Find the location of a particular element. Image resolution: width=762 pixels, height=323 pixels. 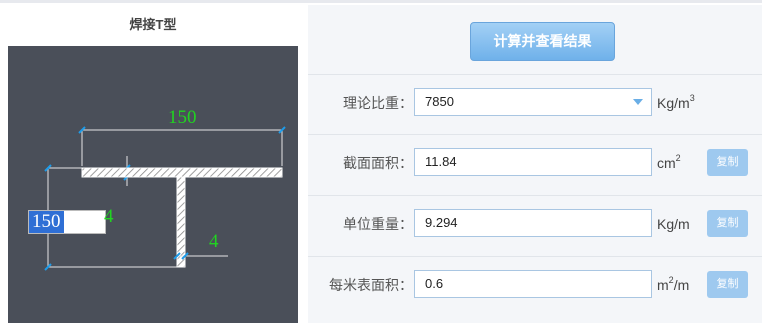

density-value: 7850 is located at coordinates (439, 101).